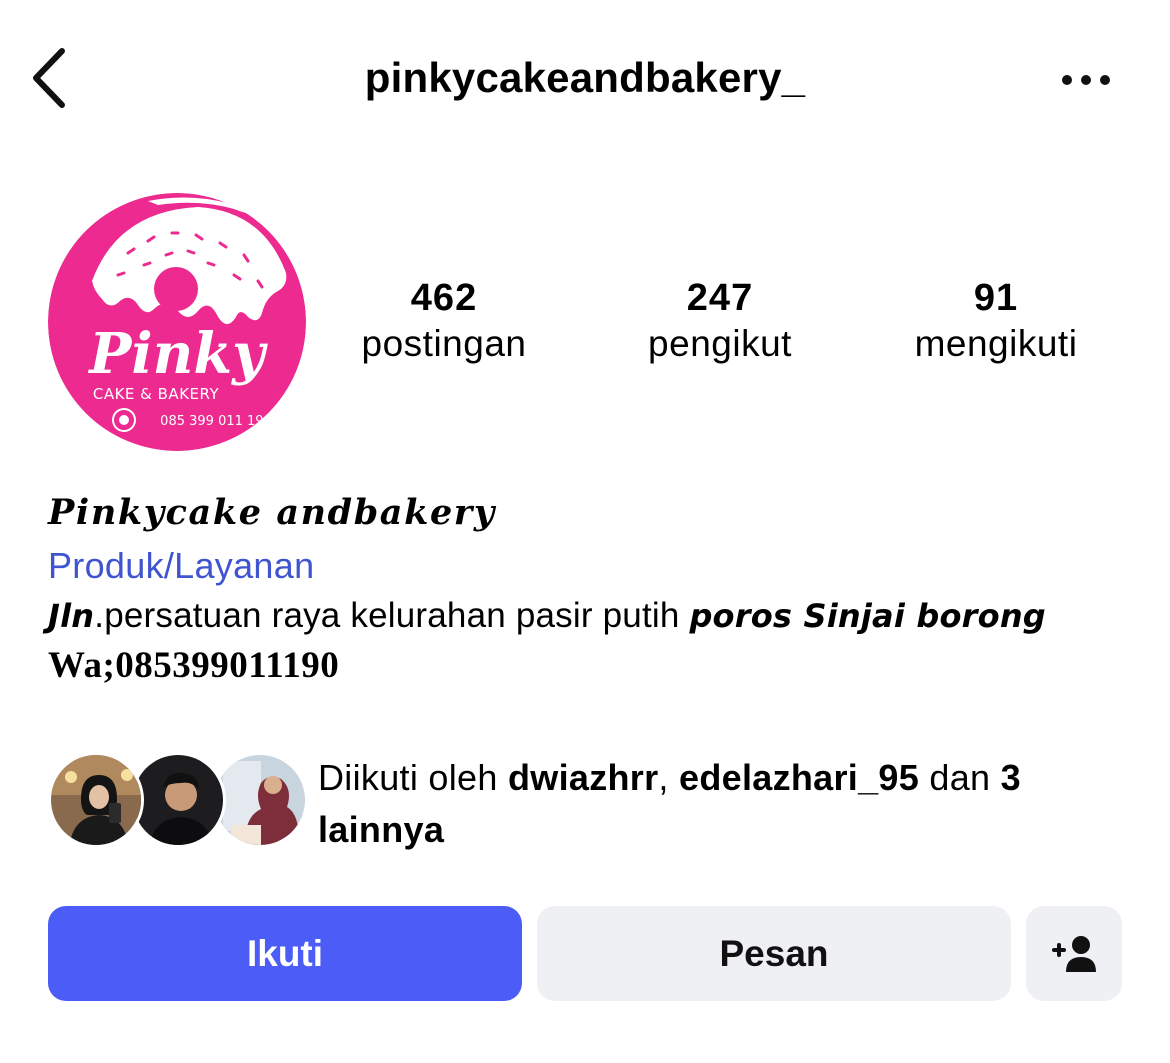  What do you see at coordinates (593, 566) in the screenshot?
I see `category-label: Produk/Layanan` at bounding box center [593, 566].